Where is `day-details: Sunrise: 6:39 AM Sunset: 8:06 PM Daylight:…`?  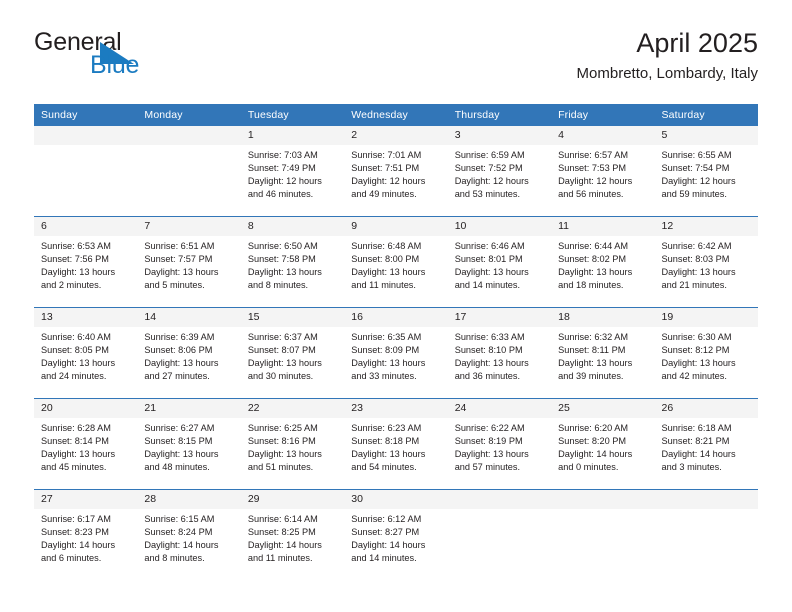 day-details: Sunrise: 6:39 AM Sunset: 8:06 PM Daylight:… is located at coordinates (188, 355).